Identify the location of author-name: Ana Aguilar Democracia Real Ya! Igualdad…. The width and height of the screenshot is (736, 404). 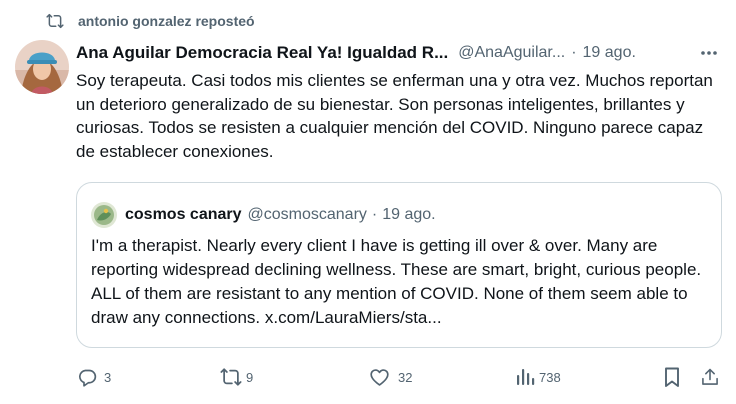
(262, 53).